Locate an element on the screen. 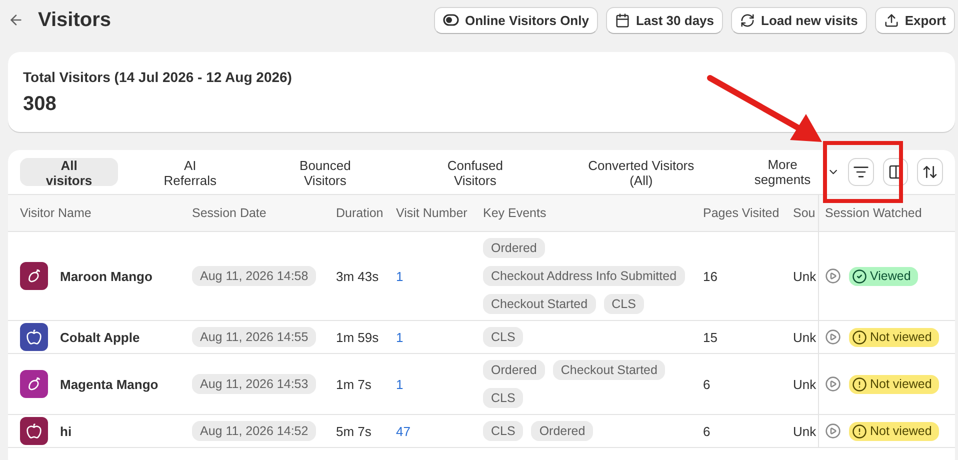  back-icon is located at coordinates (16, 20).